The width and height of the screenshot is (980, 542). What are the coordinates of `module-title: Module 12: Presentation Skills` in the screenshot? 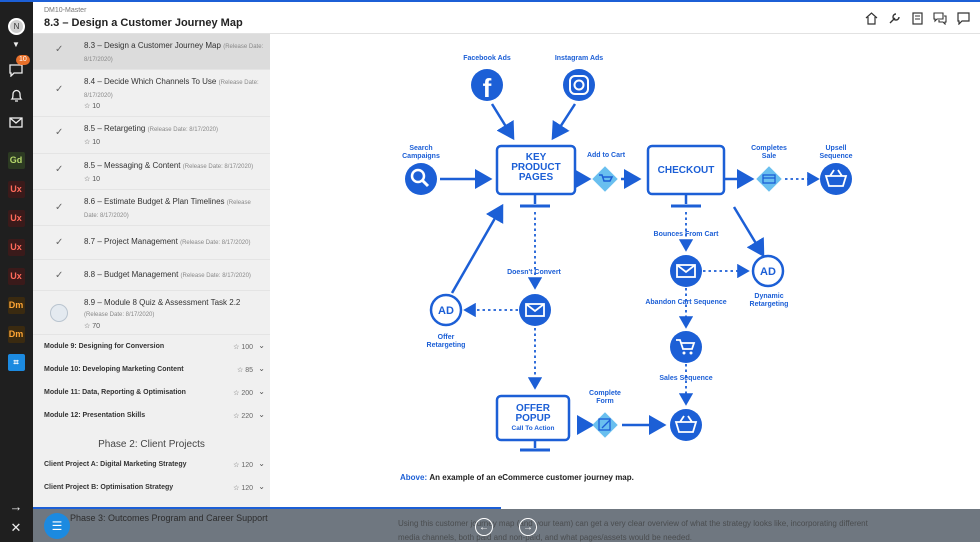 It's located at (95, 415).